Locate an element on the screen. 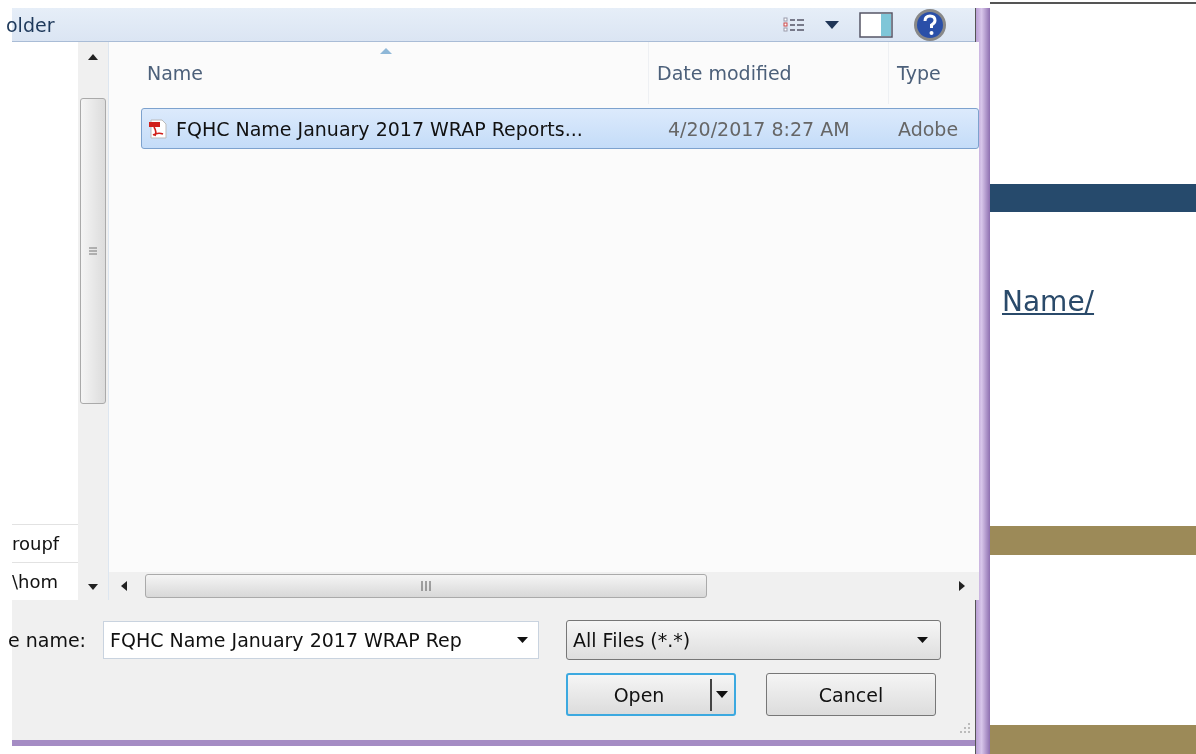  file-type-dropdown: All Files (*.*) is located at coordinates (753, 640).